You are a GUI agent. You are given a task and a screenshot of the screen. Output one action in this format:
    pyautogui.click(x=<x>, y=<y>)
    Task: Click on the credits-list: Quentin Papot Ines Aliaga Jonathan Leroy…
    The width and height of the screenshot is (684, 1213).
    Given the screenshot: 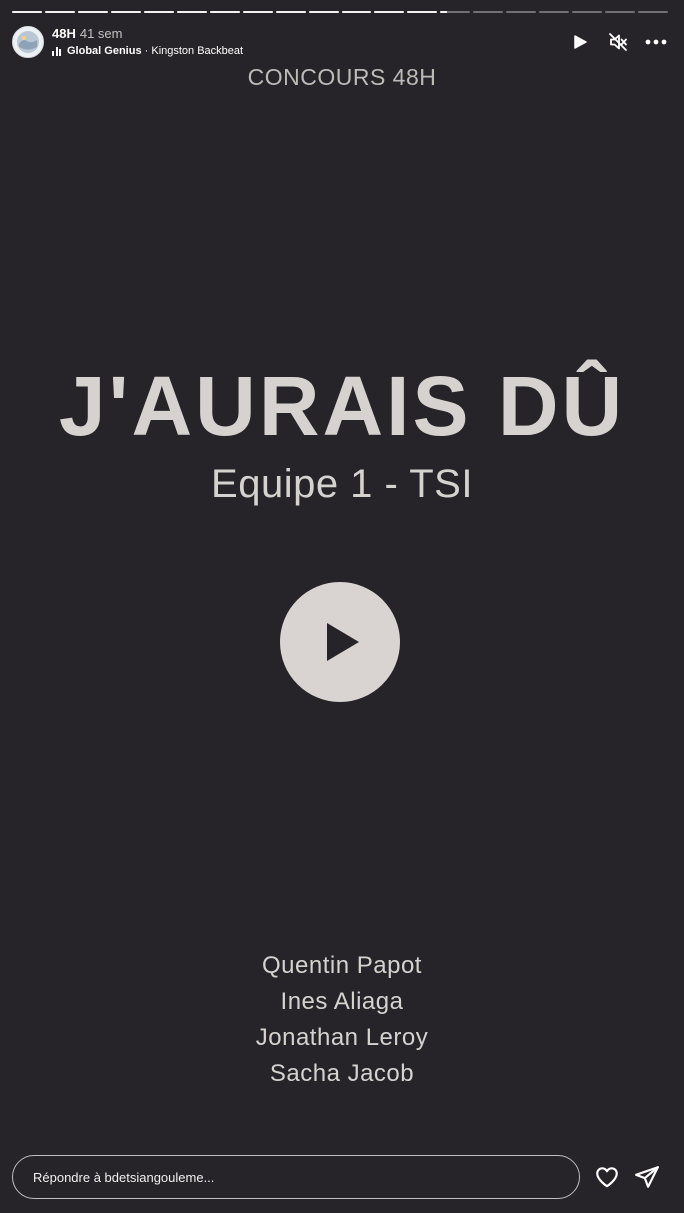 What is the action you would take?
    pyautogui.click(x=342, y=1020)
    